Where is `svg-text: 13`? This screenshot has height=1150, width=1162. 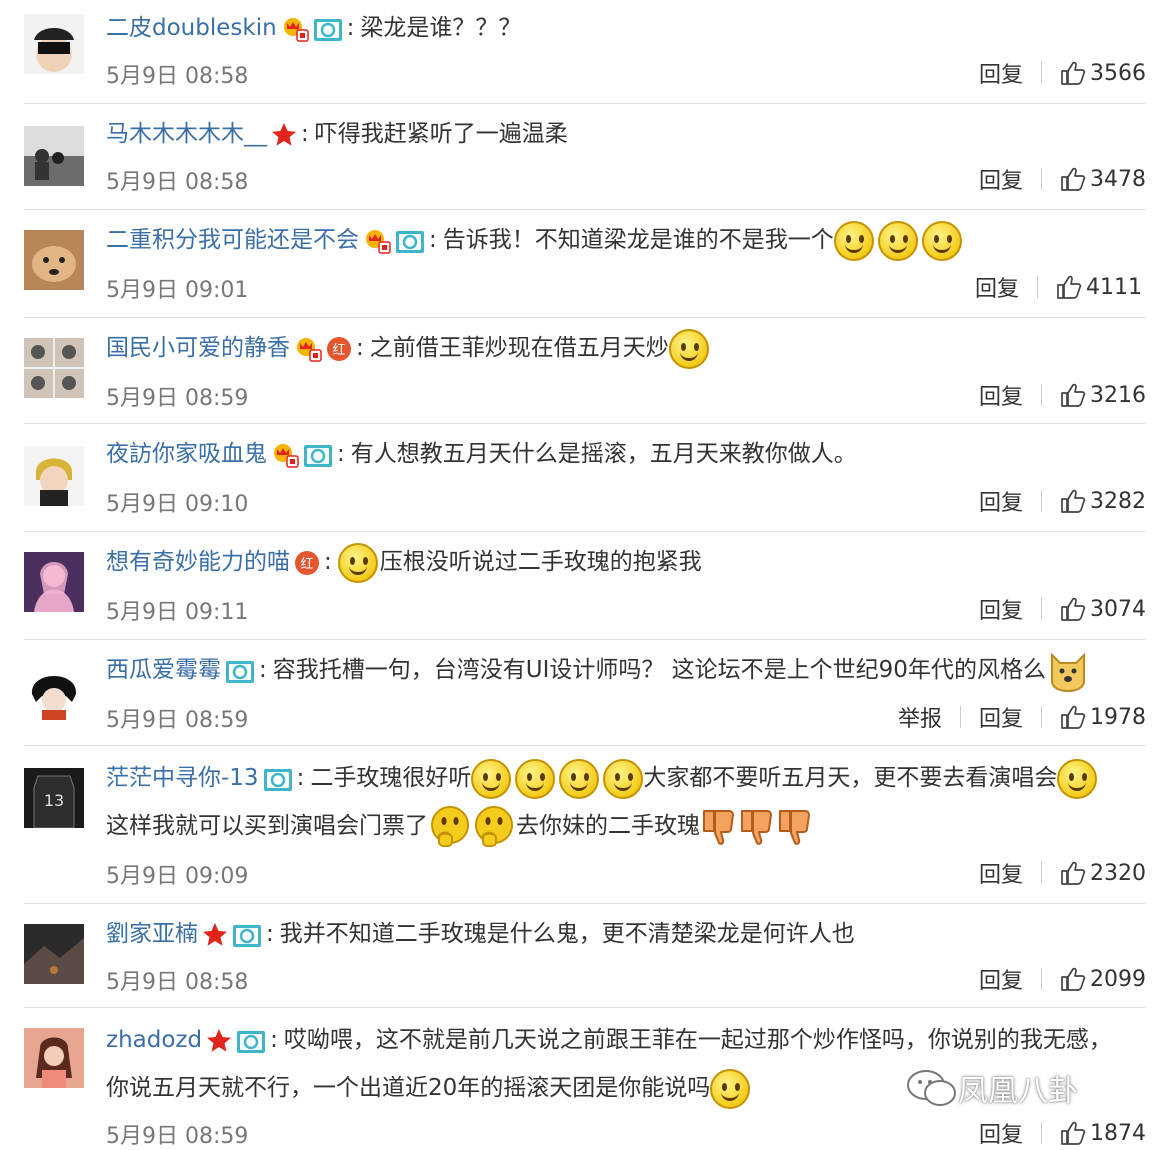 svg-text: 13 is located at coordinates (54, 800).